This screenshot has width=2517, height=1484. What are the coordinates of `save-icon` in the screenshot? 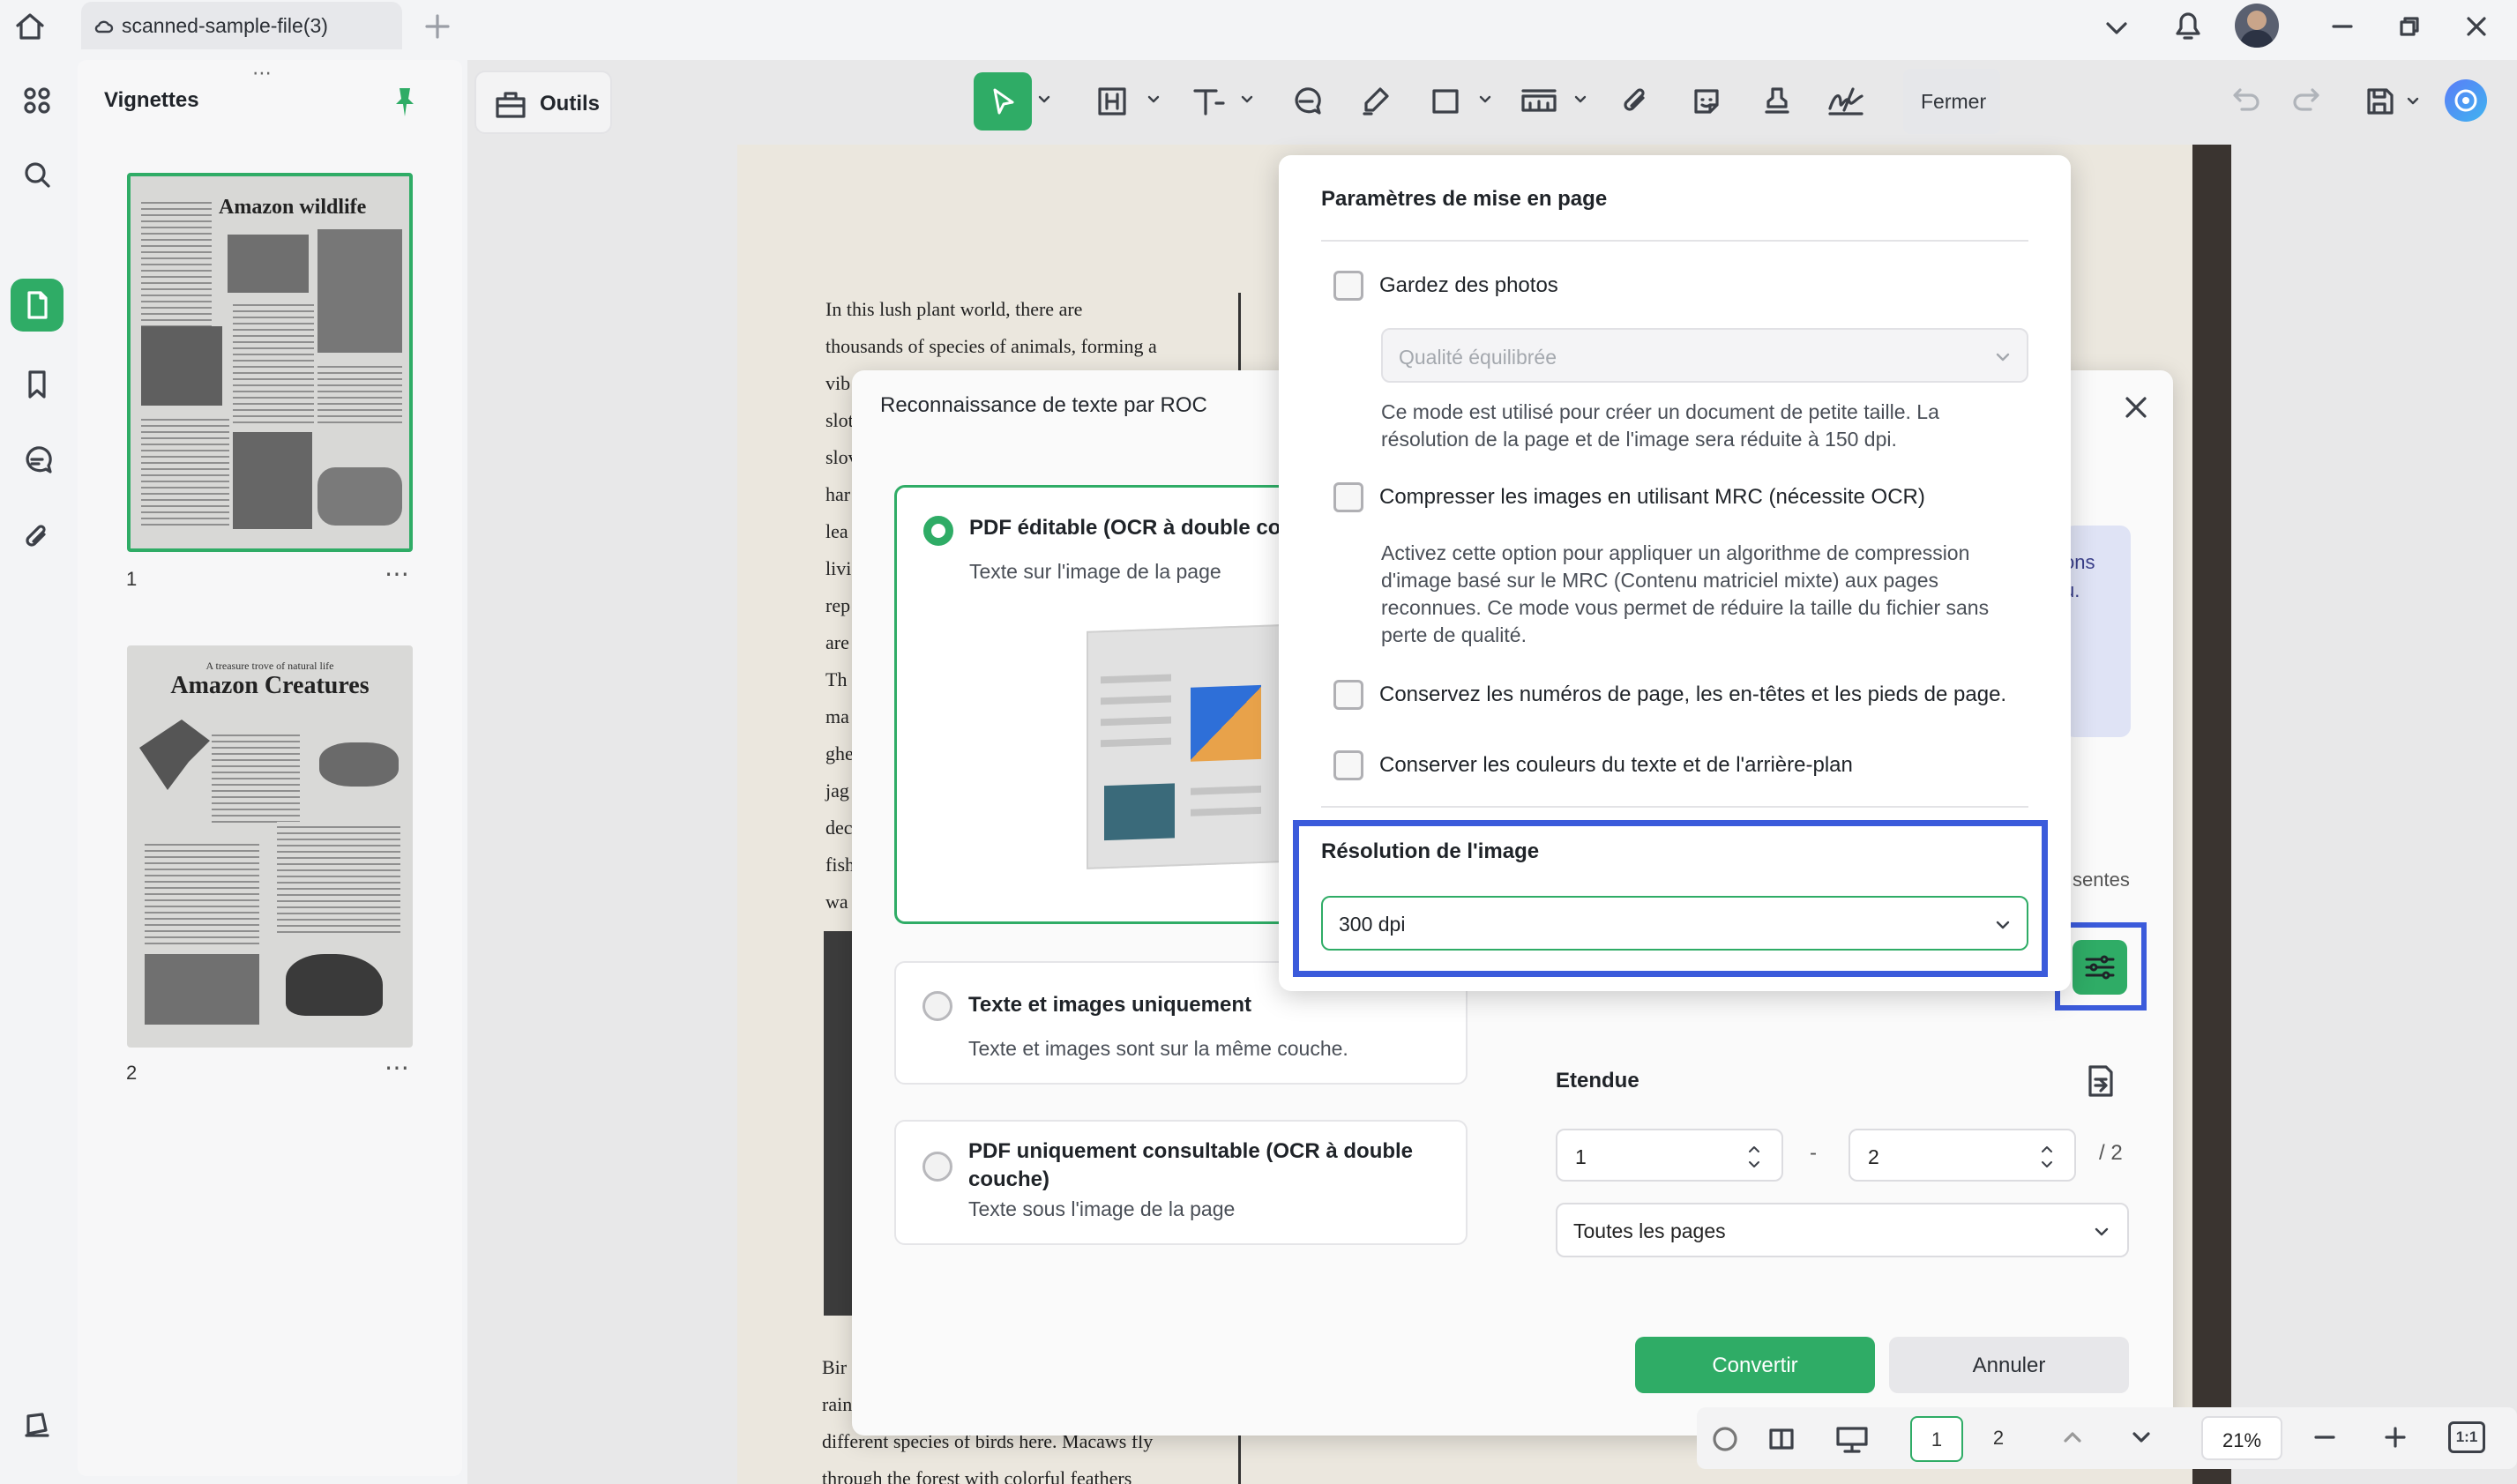 It's located at (2379, 101).